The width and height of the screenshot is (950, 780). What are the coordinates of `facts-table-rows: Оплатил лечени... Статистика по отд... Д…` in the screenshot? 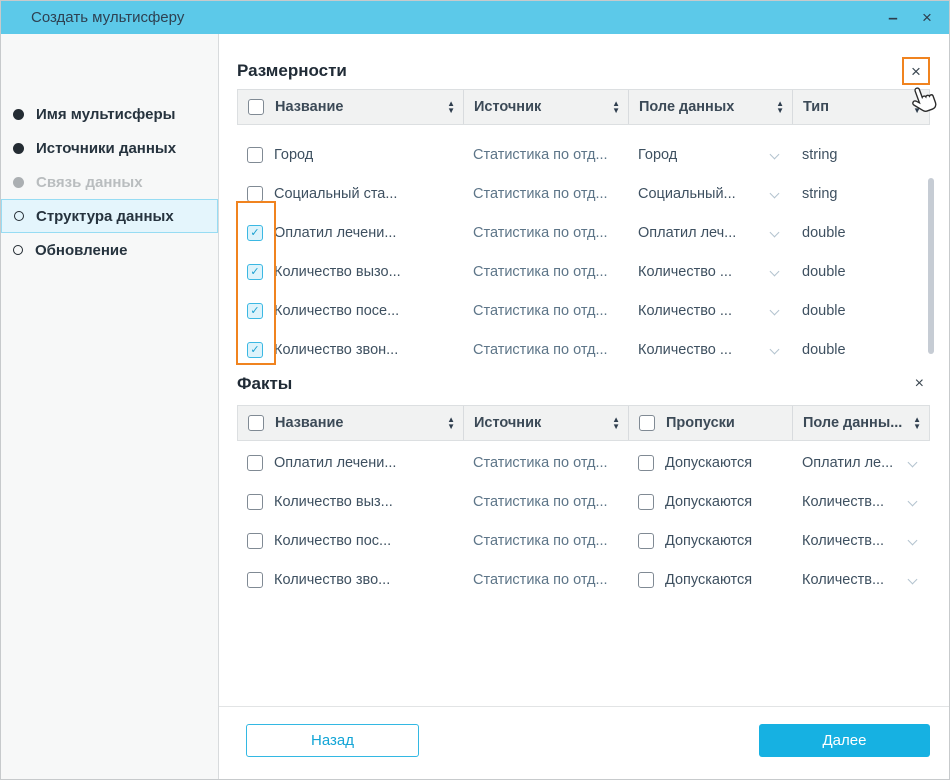 It's located at (583, 520).